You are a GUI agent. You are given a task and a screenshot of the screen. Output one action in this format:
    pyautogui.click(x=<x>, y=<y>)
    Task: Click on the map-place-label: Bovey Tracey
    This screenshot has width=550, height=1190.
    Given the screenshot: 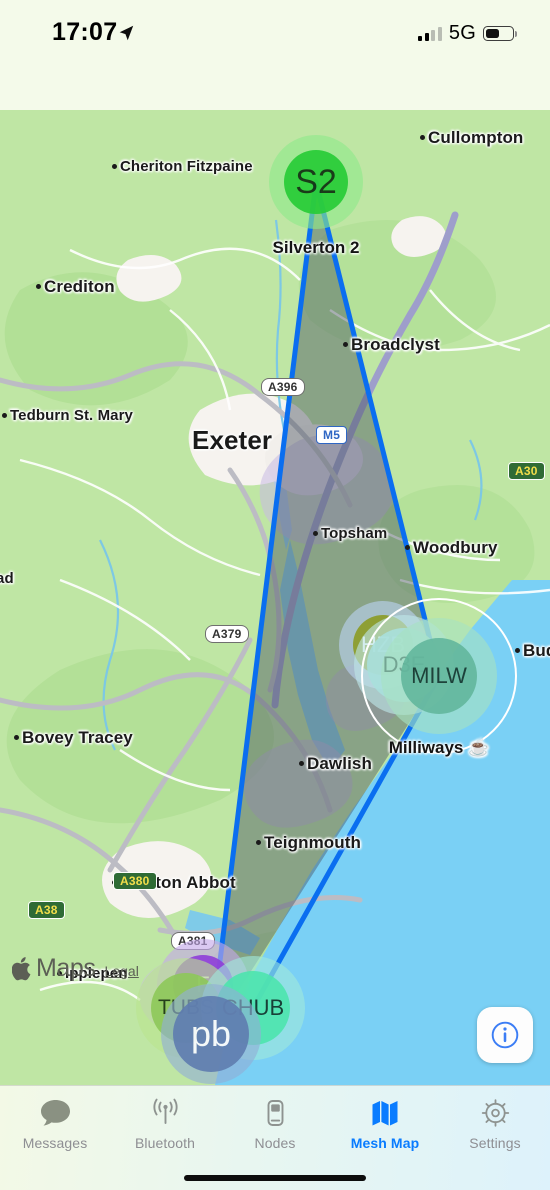 What is the action you would take?
    pyautogui.click(x=73, y=738)
    